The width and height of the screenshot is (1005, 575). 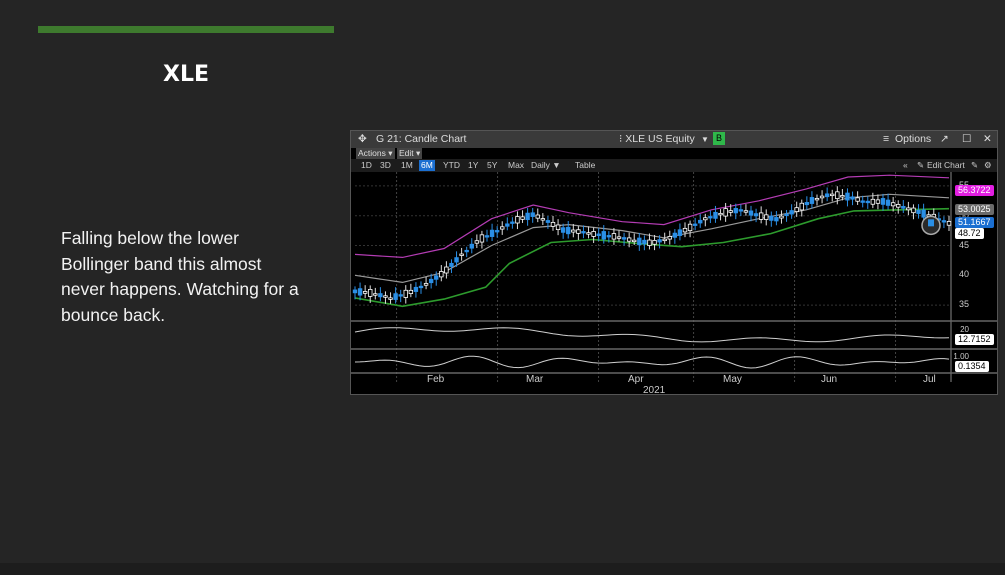 What do you see at coordinates (972, 366) in the screenshot?
I see `indicator-value-badge: 0.1354` at bounding box center [972, 366].